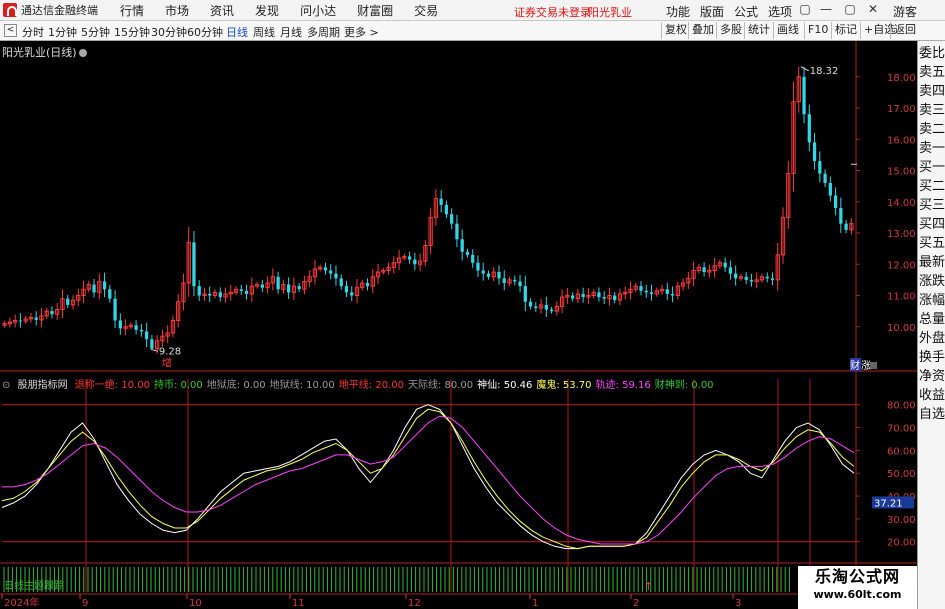 This screenshot has width=945, height=609. Describe the element at coordinates (932, 396) in the screenshot. I see `sidebar-earnings: 收益` at that location.